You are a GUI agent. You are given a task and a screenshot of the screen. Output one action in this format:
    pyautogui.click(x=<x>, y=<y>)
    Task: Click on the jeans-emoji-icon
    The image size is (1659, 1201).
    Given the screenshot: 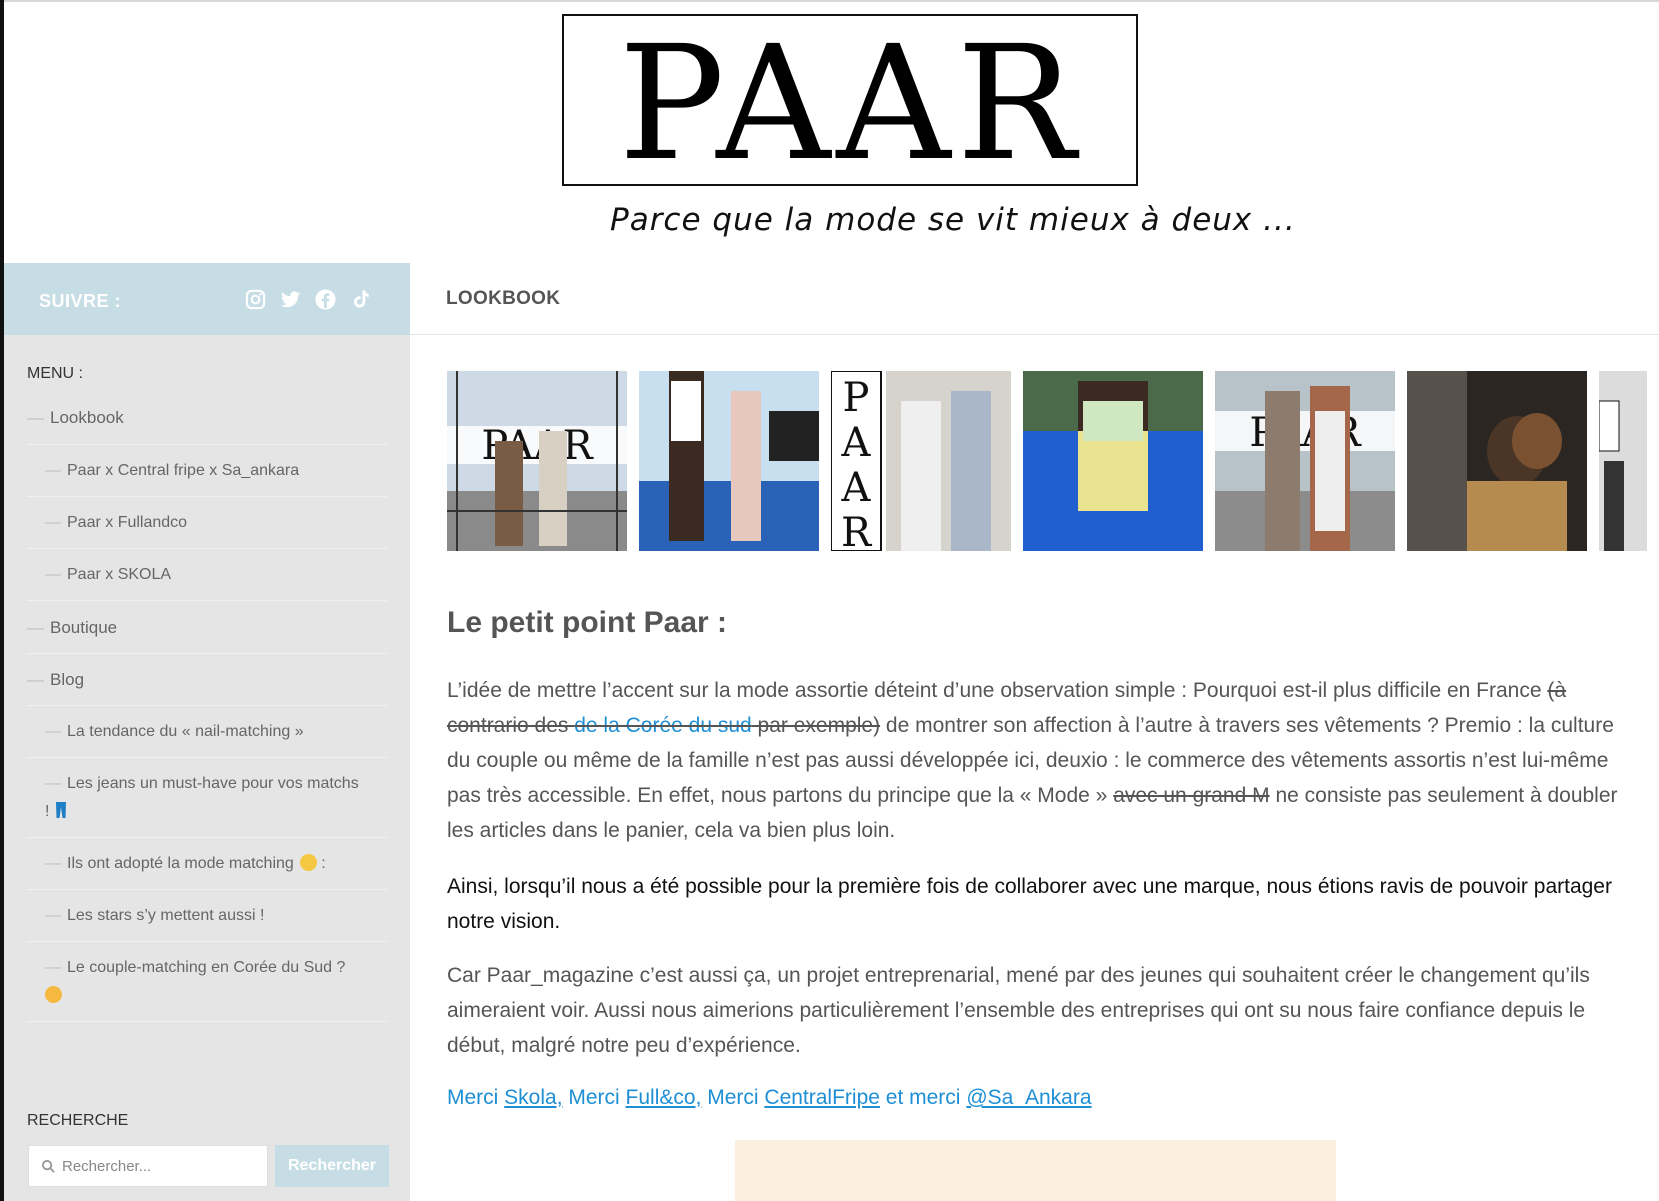 What is the action you would take?
    pyautogui.click(x=61, y=810)
    